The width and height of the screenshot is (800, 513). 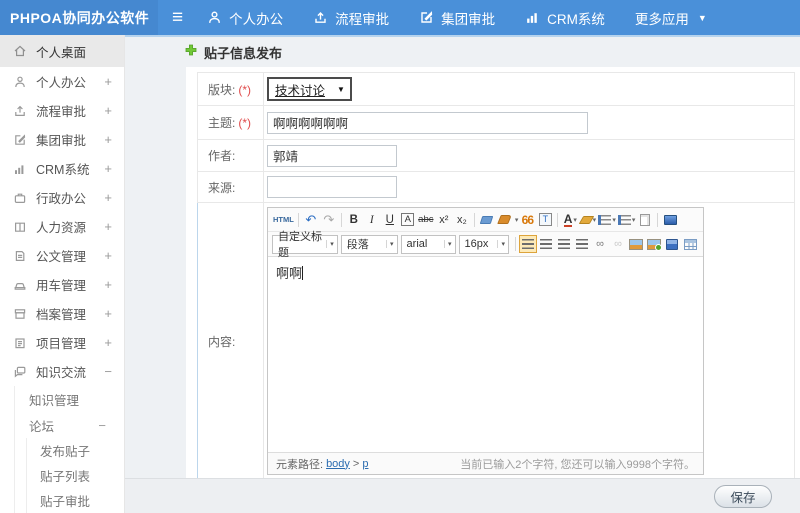 I want to click on image-button, so click(x=636, y=244).